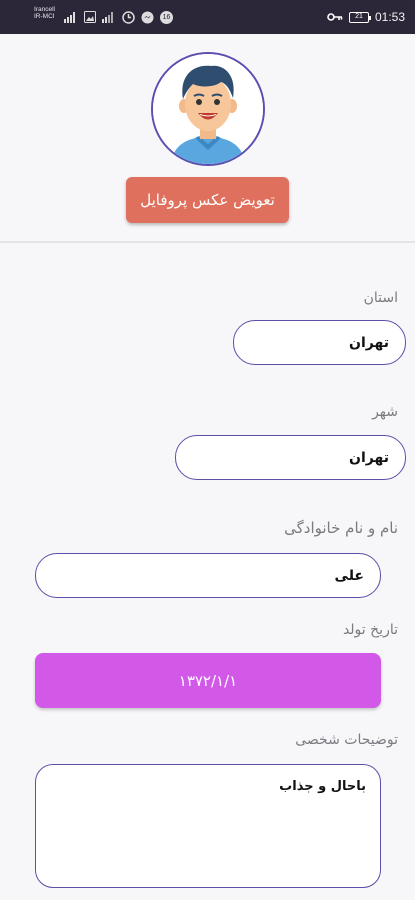  What do you see at coordinates (208, 575) in the screenshot?
I see `fullname-field: علی` at bounding box center [208, 575].